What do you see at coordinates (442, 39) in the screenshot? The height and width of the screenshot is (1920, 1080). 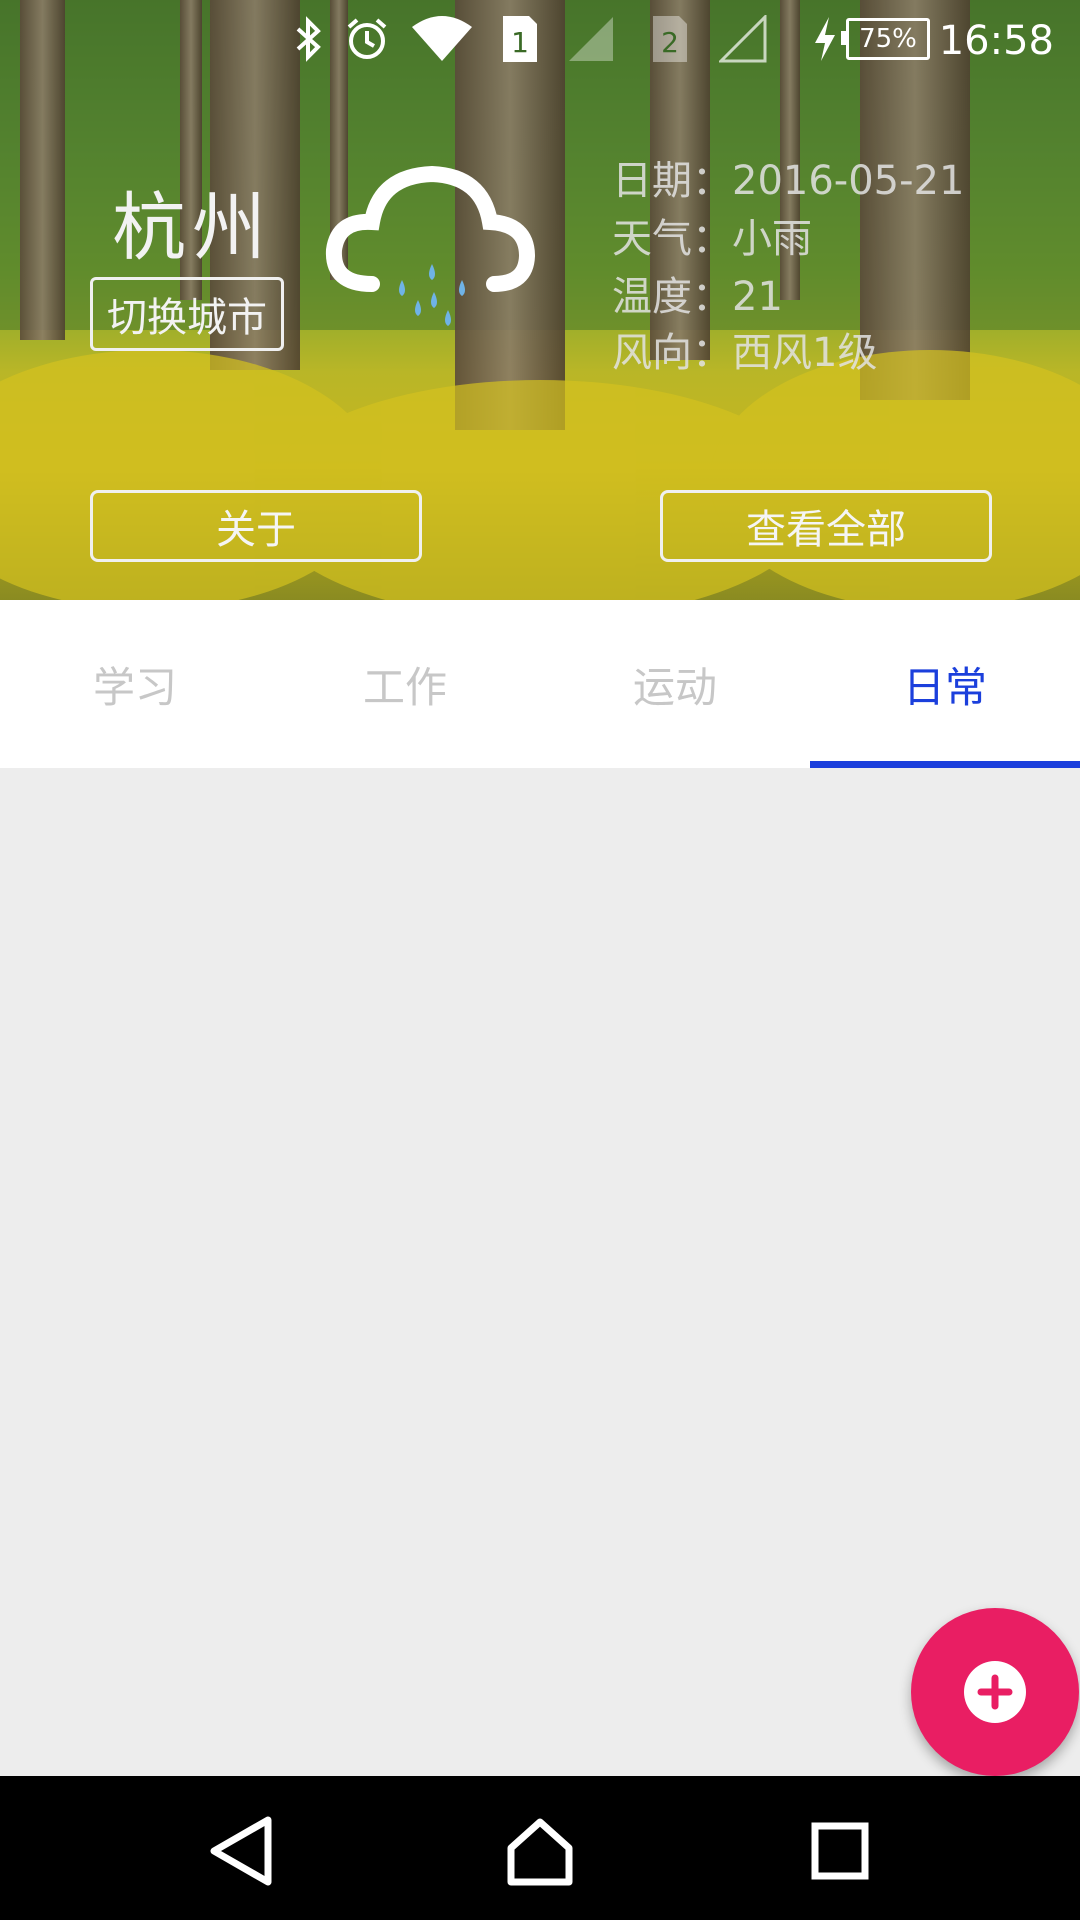 I see `wifi-icon` at bounding box center [442, 39].